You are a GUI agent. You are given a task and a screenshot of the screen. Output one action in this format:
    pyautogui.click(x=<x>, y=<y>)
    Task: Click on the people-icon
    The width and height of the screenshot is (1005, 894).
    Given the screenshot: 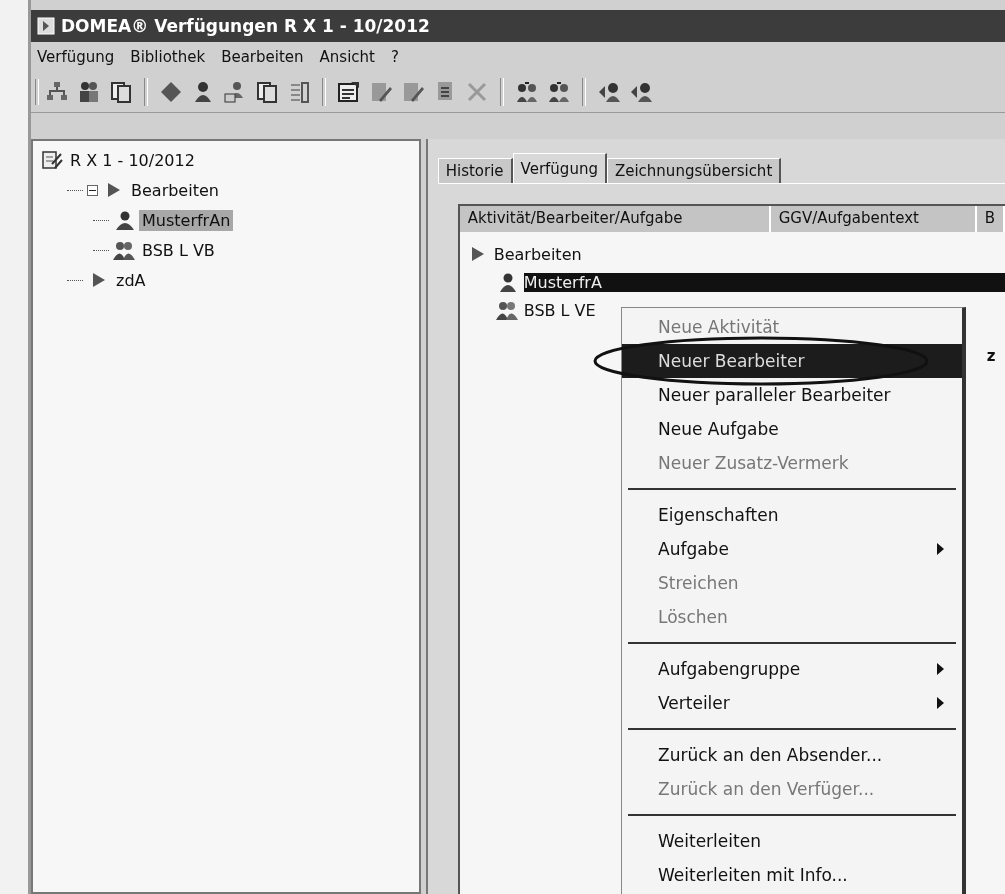 What is the action you would take?
    pyautogui.click(x=89, y=92)
    